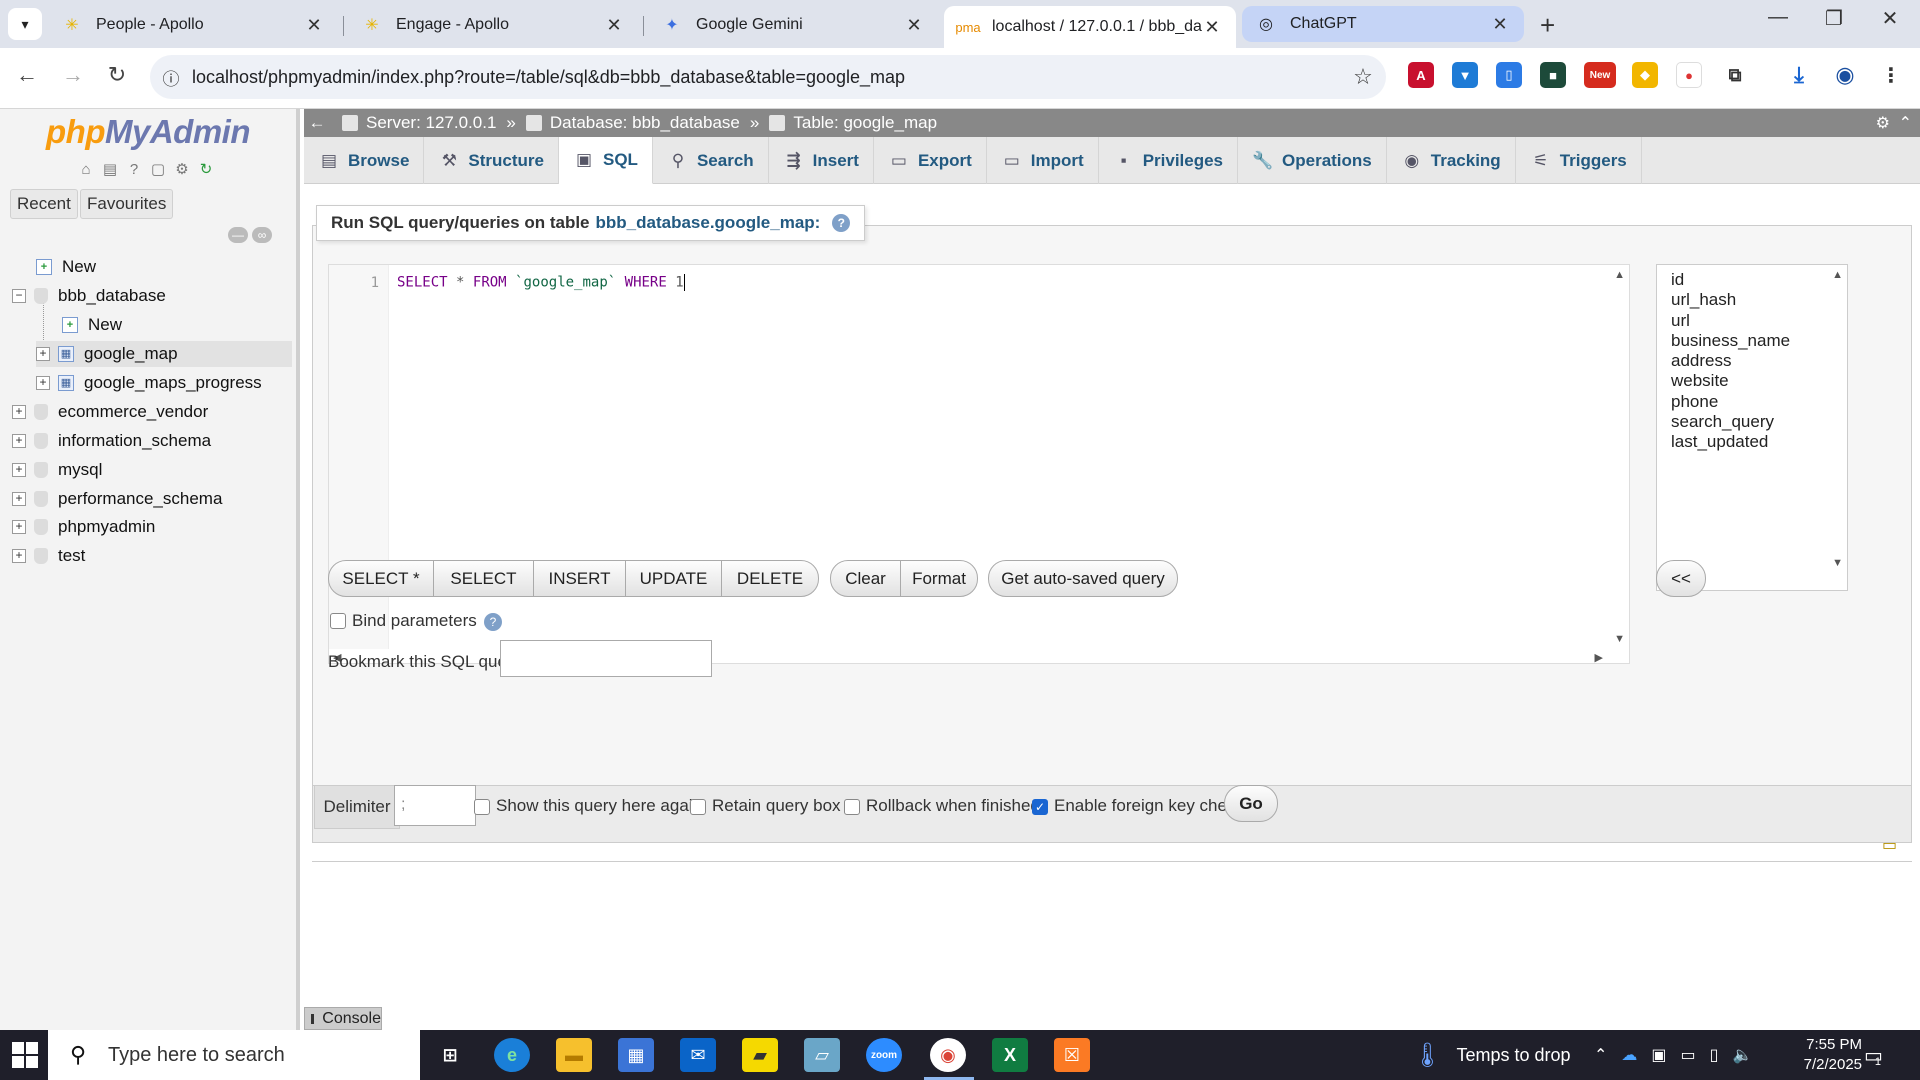 Image resolution: width=1920 pixels, height=1080 pixels. Describe the element at coordinates (1072, 1055) in the screenshot. I see `xampp-icon: ☒` at that location.